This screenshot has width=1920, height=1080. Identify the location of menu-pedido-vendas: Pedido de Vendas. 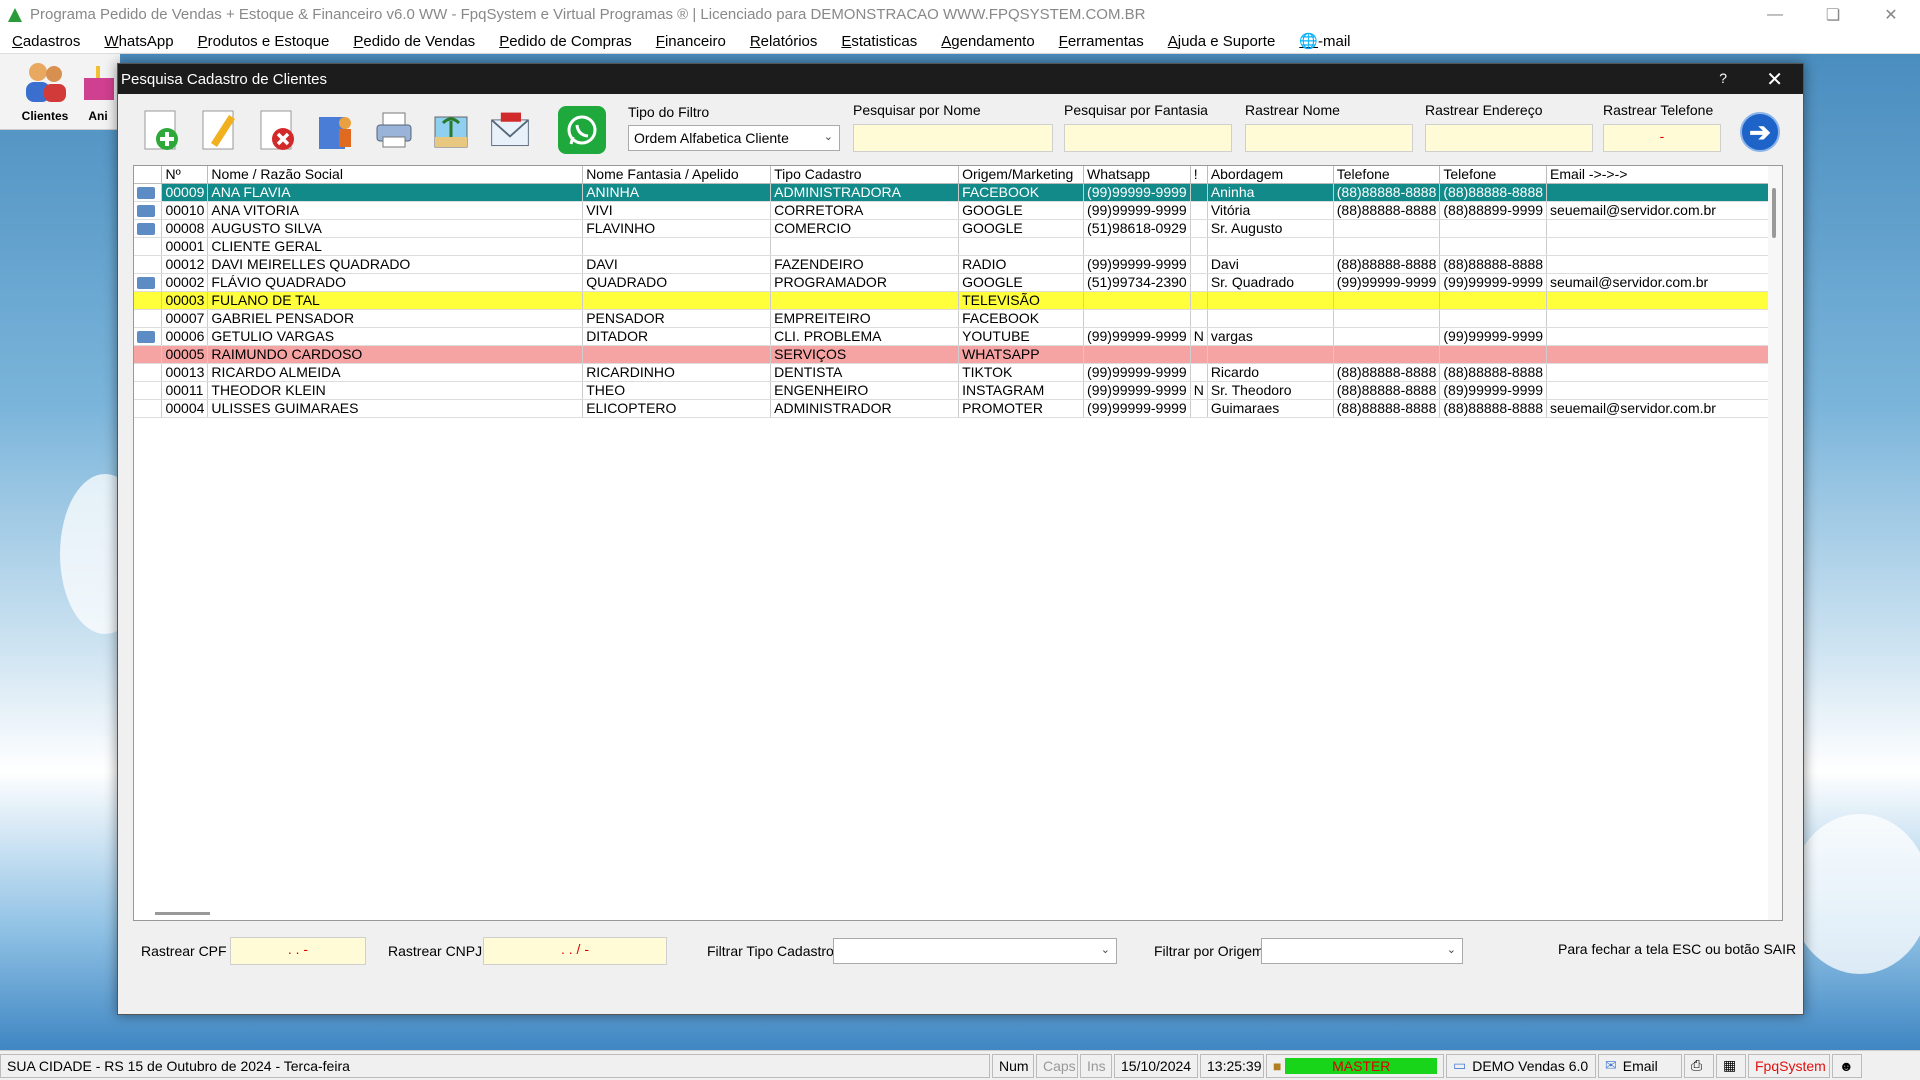
(414, 41).